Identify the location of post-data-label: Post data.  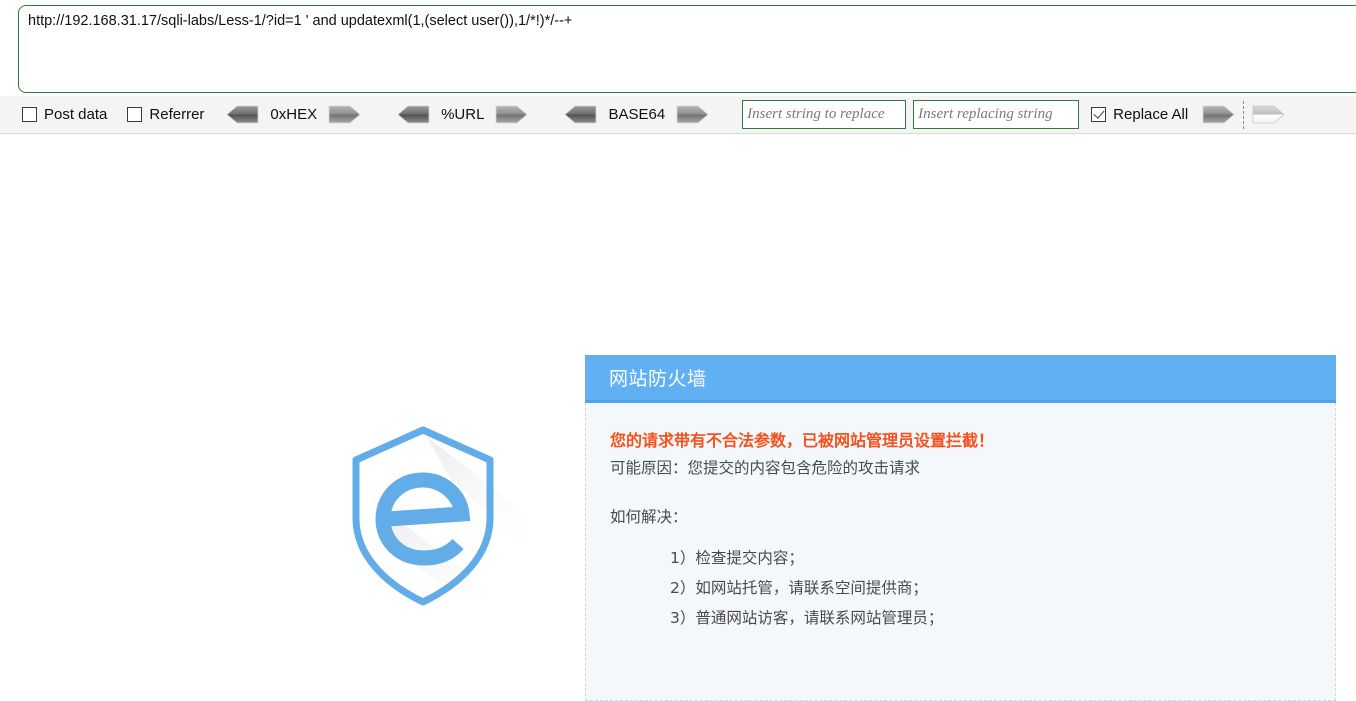
(76, 114).